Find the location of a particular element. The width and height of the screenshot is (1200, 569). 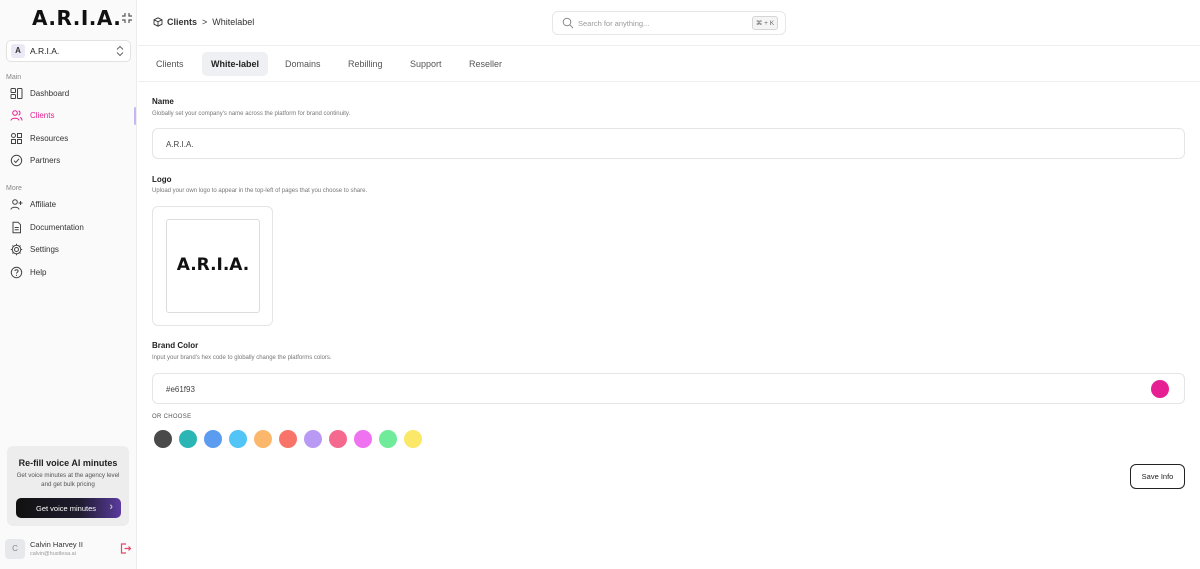

save-info-button: Save Info is located at coordinates (1157, 476).